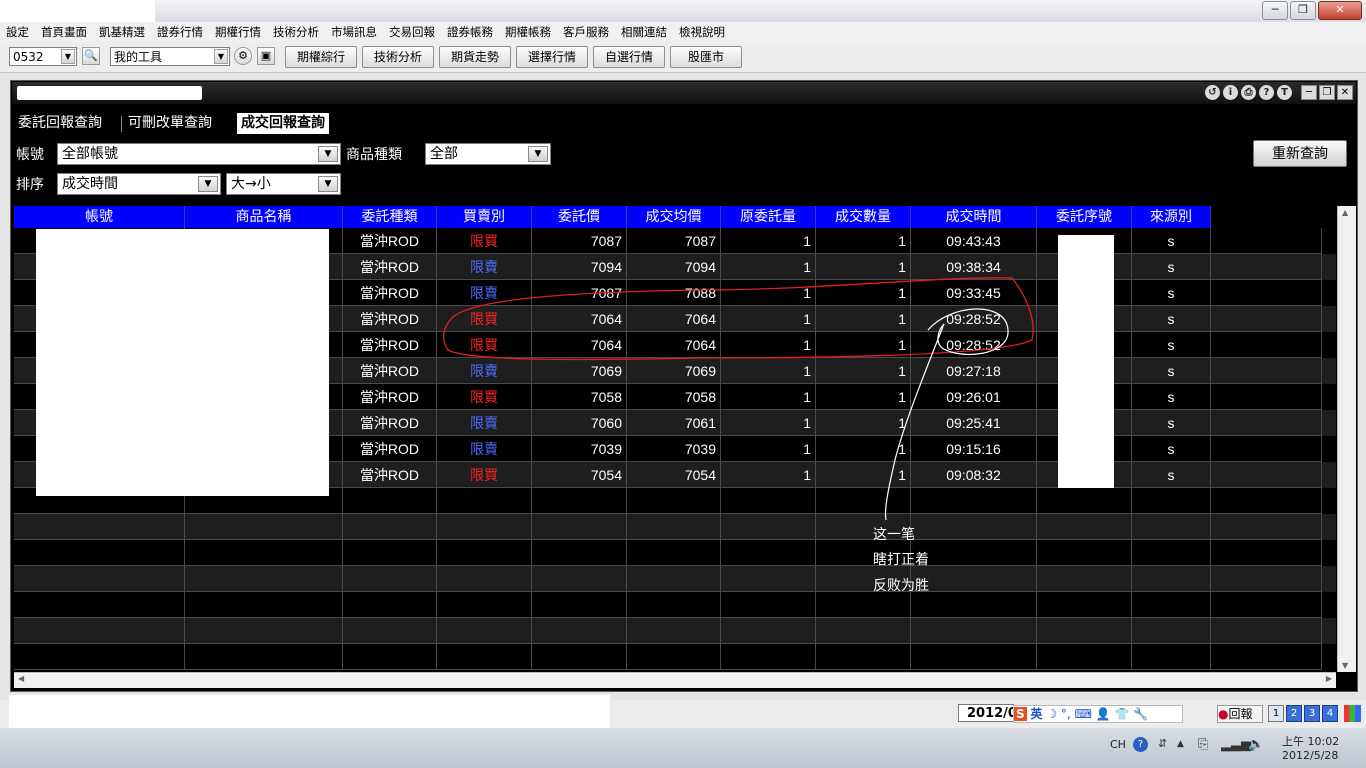 Image resolution: width=1366 pixels, height=768 pixels. I want to click on volume-icon: 🔈, so click(1256, 744).